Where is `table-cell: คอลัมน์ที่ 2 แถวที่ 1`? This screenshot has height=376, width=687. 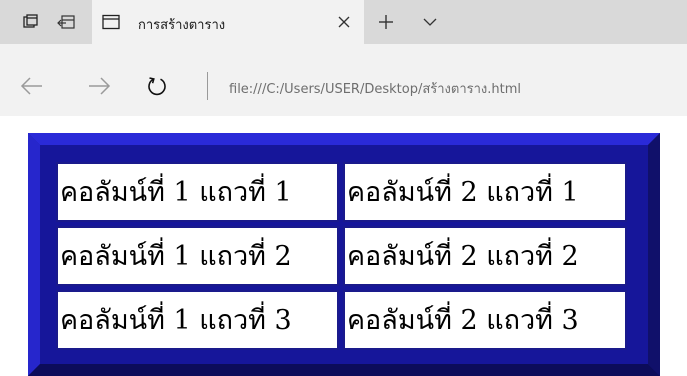
table-cell: คอลัมน์ที่ 2 แถวที่ 1 is located at coordinates (485, 192).